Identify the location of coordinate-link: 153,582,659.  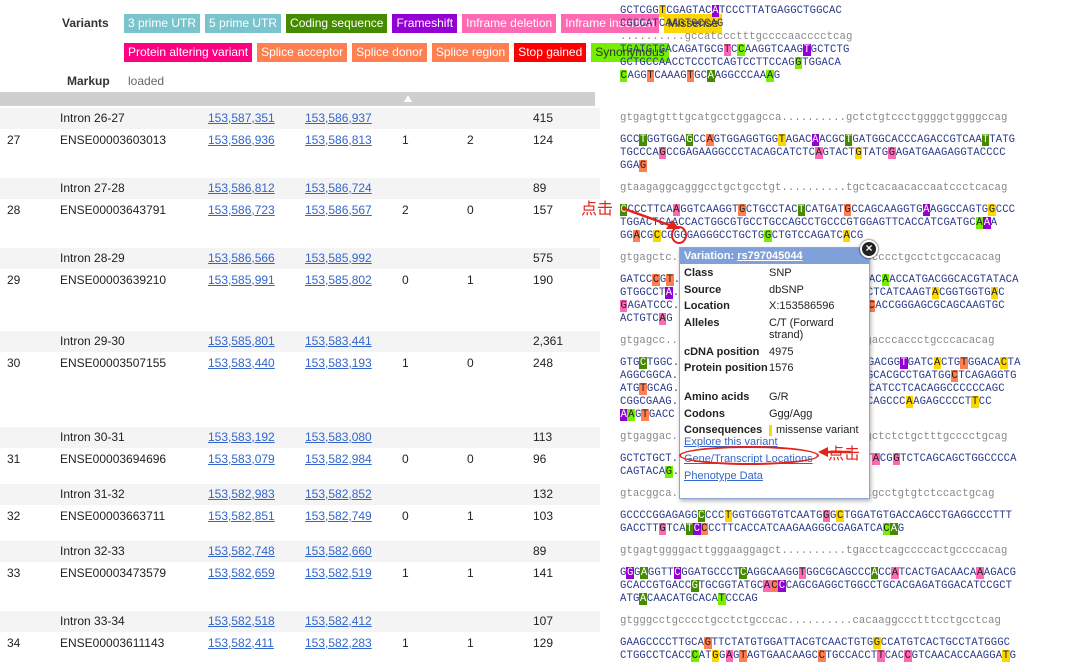
(241, 573).